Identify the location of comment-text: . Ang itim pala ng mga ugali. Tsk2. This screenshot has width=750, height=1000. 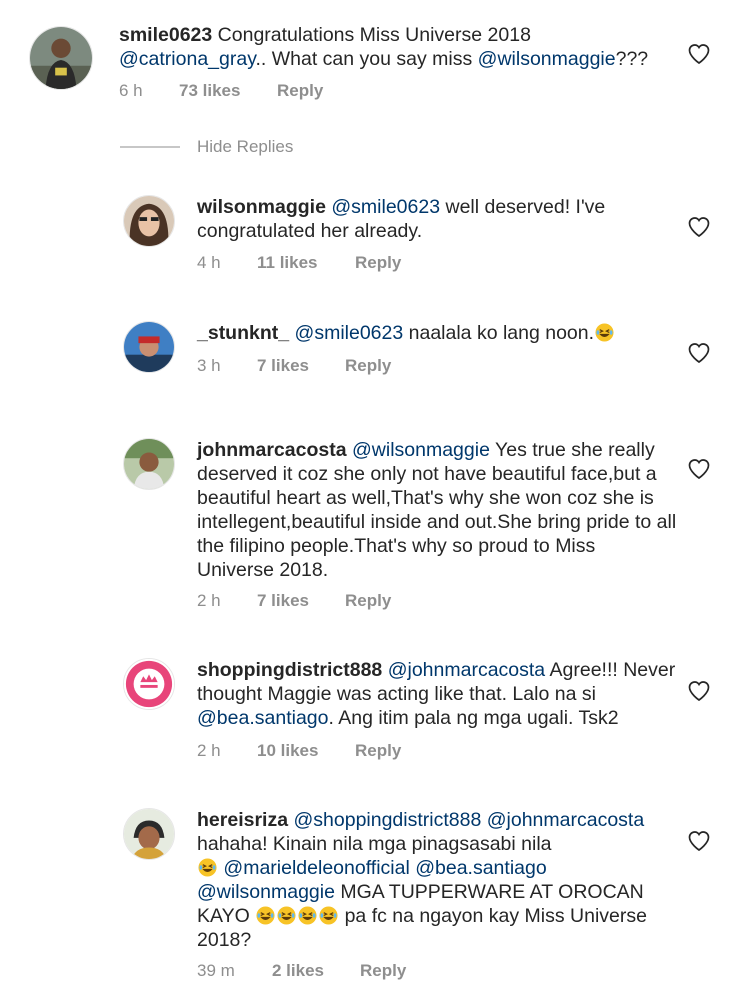
(473, 718).